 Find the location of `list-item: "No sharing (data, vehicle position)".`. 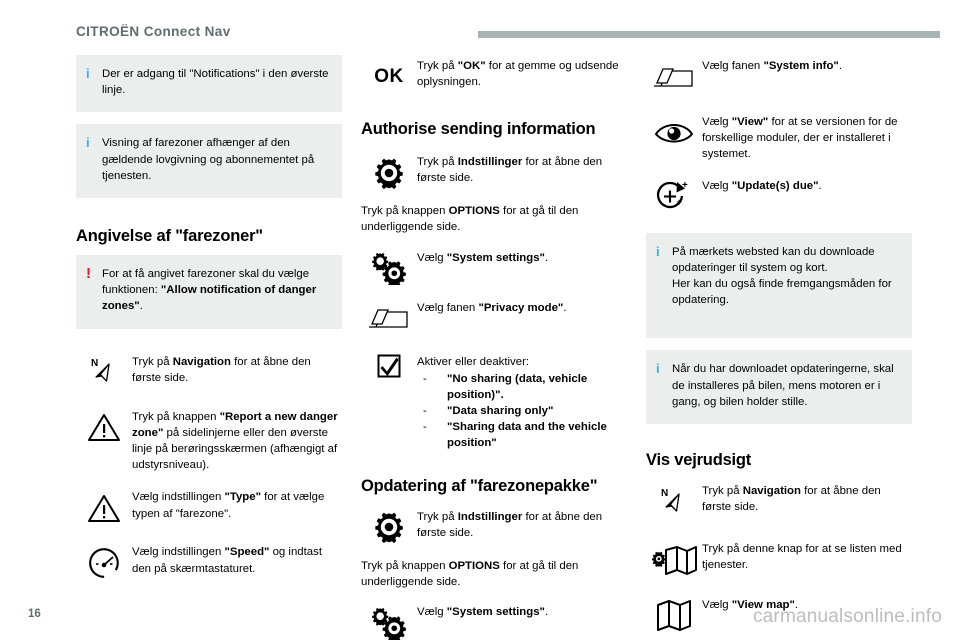

list-item: "No sharing (data, vehicle position)". is located at coordinates (522, 387).